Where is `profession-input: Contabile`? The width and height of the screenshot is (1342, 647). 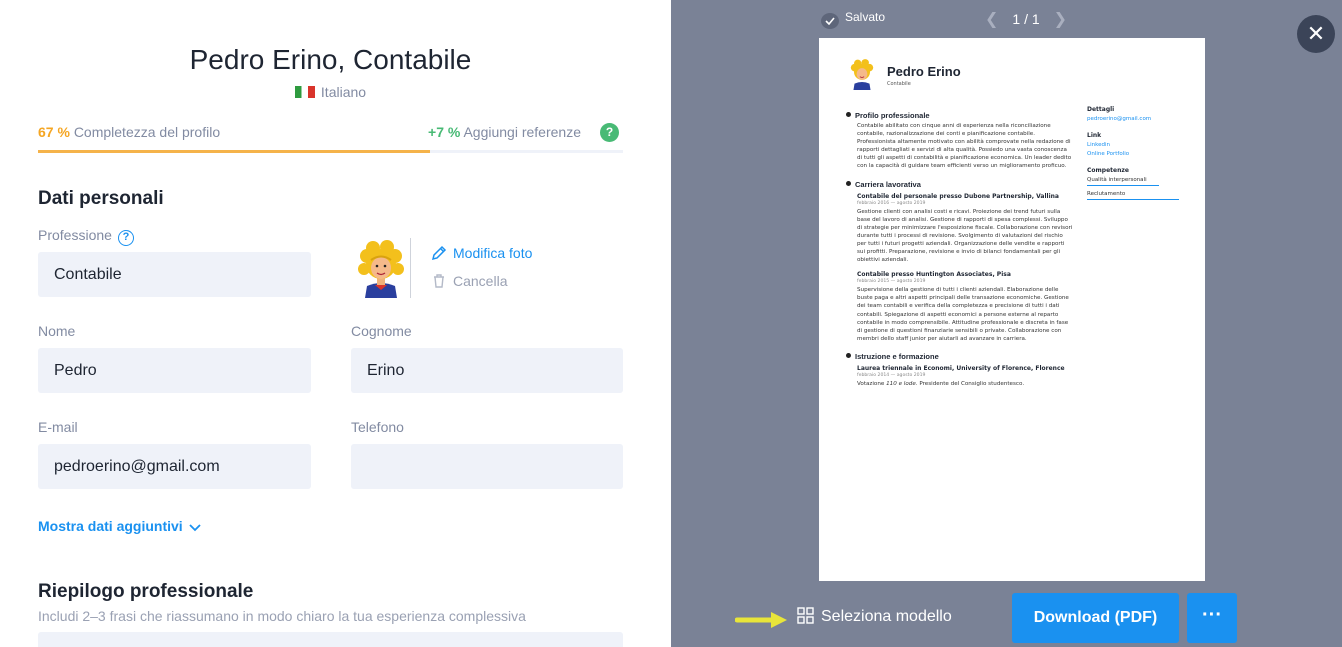
profession-input: Contabile is located at coordinates (174, 274).